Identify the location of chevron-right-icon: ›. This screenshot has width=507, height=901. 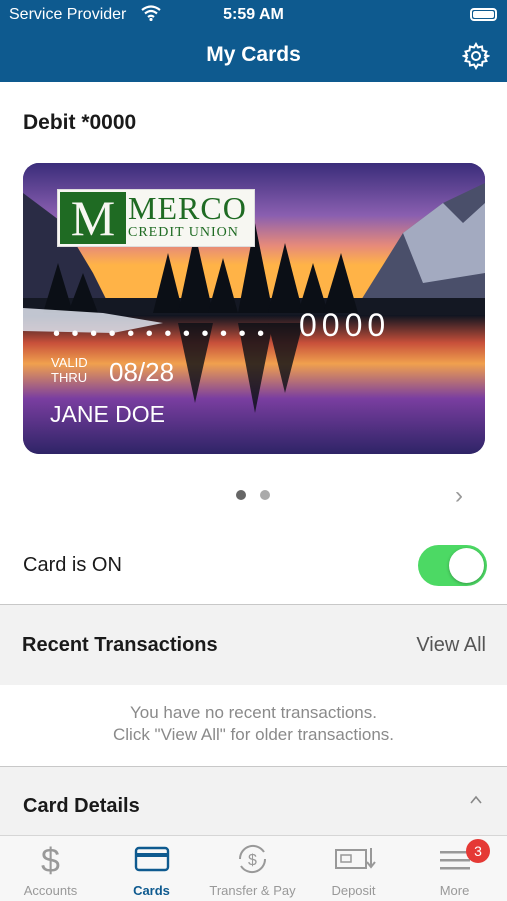
(459, 496).